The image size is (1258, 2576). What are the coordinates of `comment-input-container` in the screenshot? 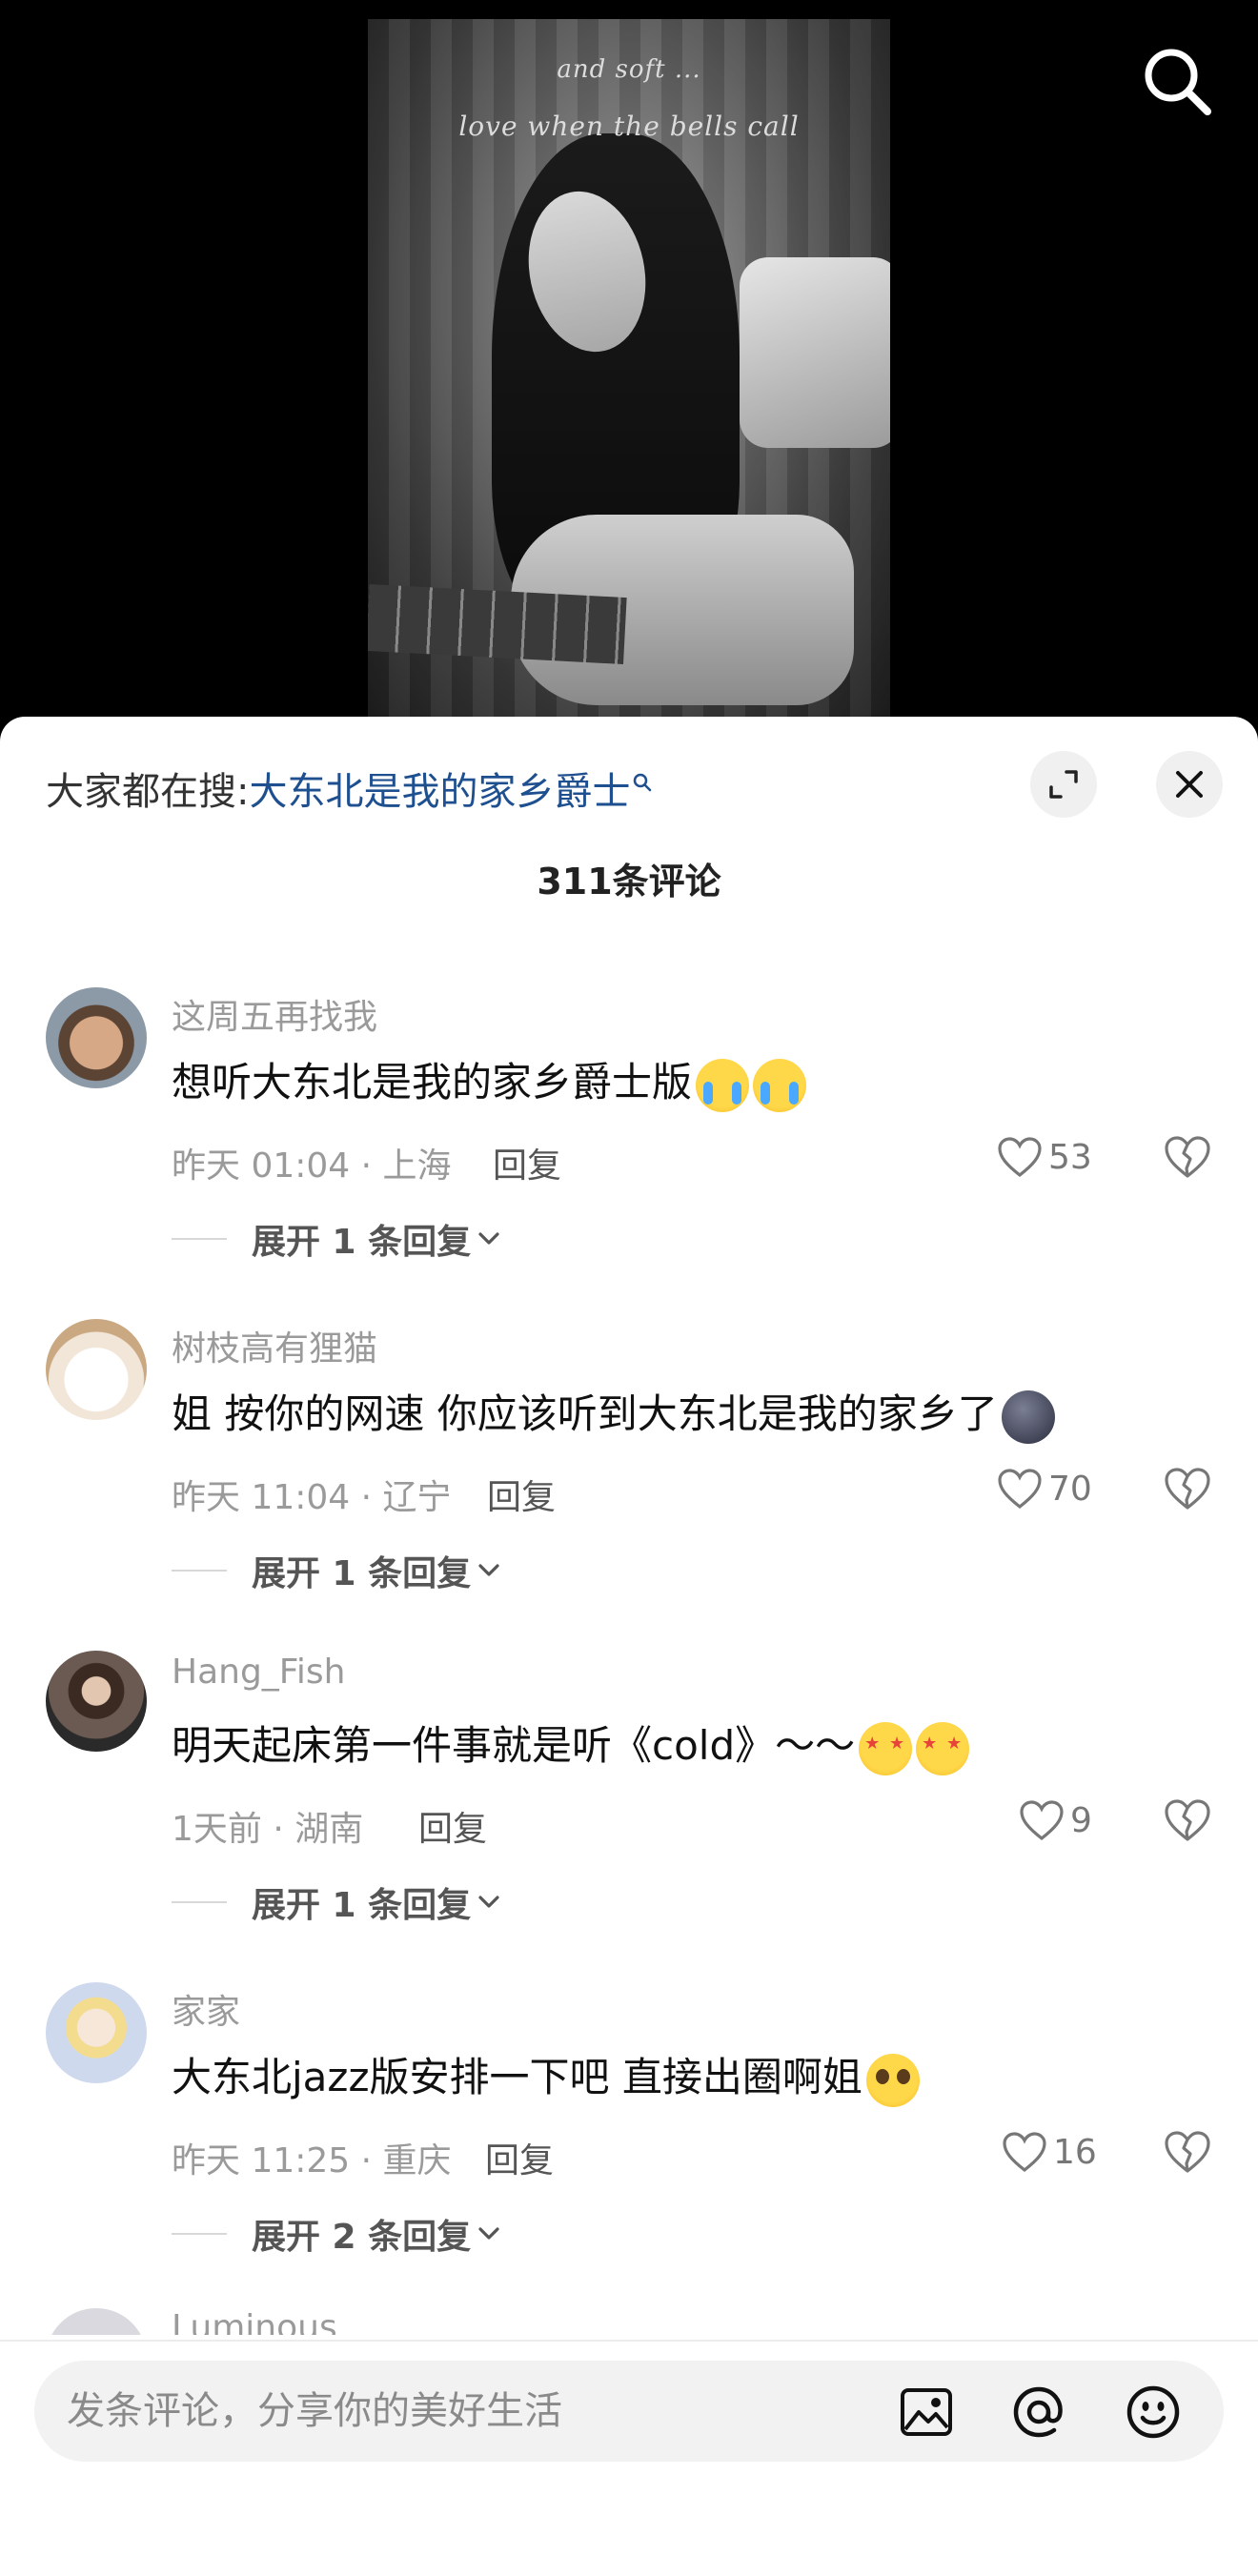 It's located at (629, 2411).